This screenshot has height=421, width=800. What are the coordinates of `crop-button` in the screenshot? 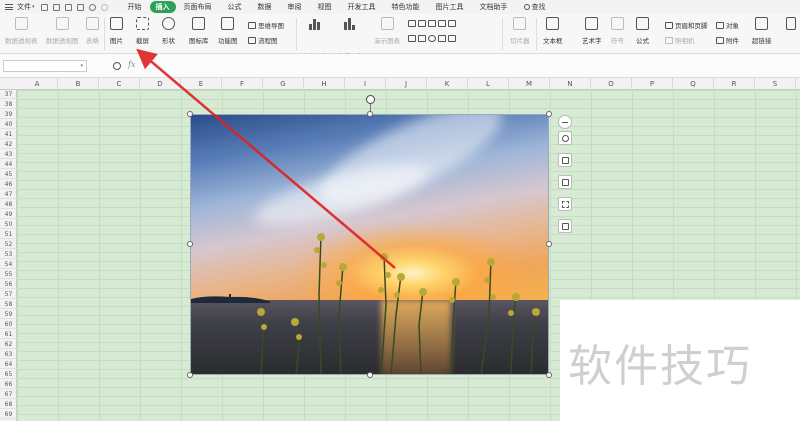 It's located at (565, 182).